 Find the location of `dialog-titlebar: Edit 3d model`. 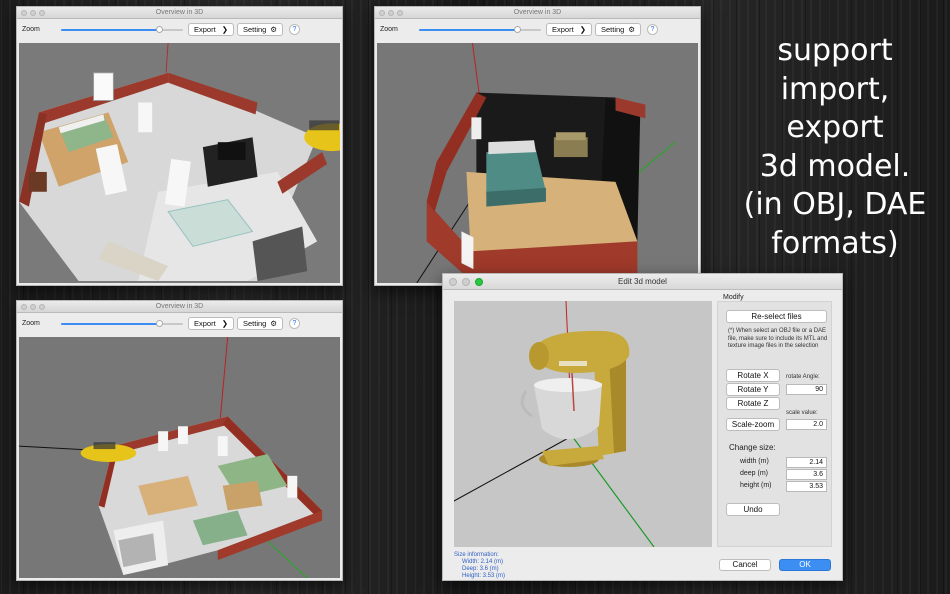

dialog-titlebar: Edit 3d model is located at coordinates (642, 282).